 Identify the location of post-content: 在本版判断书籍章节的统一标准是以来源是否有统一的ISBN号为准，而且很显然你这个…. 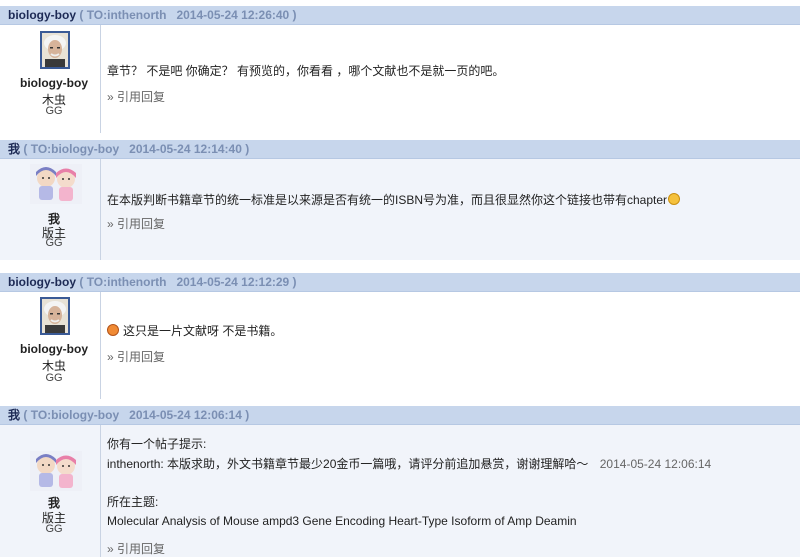
(387, 200).